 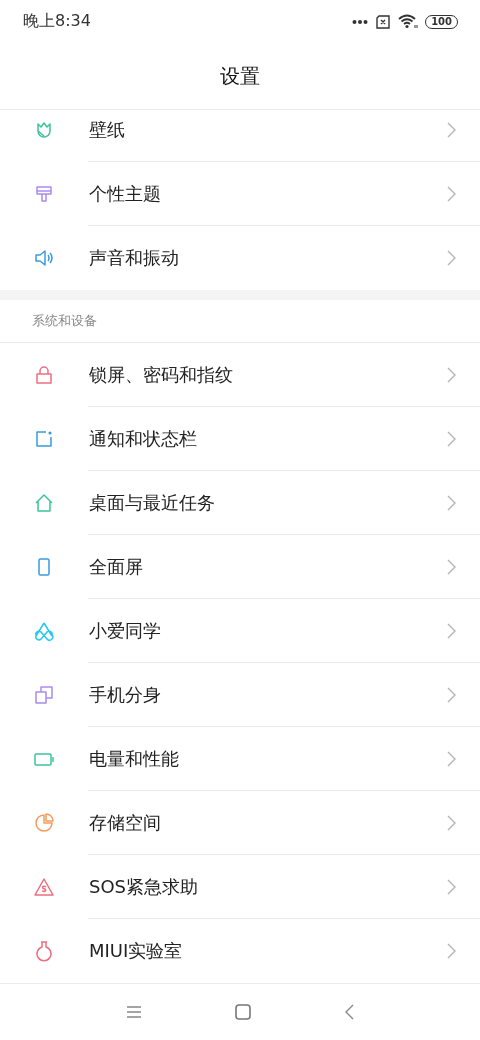 What do you see at coordinates (44, 375) in the screenshot?
I see `lock-icon` at bounding box center [44, 375].